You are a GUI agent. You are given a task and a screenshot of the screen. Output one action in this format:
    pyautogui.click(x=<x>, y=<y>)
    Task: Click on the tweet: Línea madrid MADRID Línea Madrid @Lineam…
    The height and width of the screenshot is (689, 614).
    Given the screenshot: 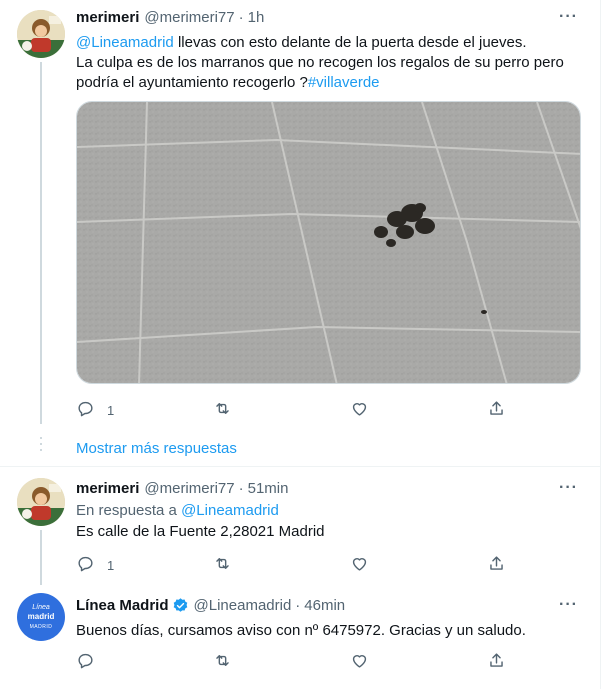 What is the action you would take?
    pyautogui.click(x=300, y=637)
    